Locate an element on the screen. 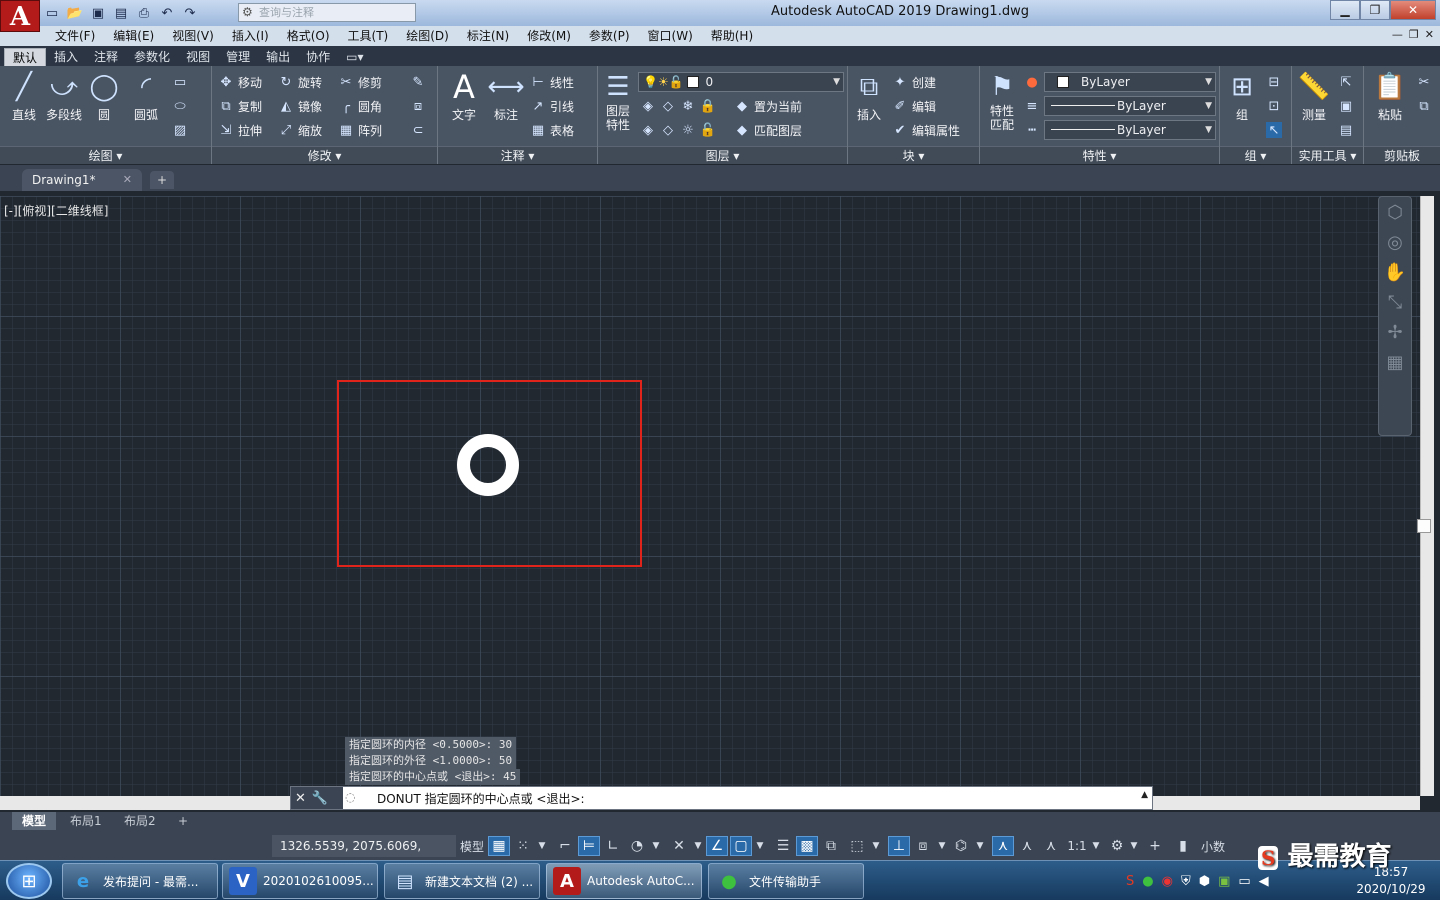  lineweight-display-icon: ☰ is located at coordinates (783, 846).